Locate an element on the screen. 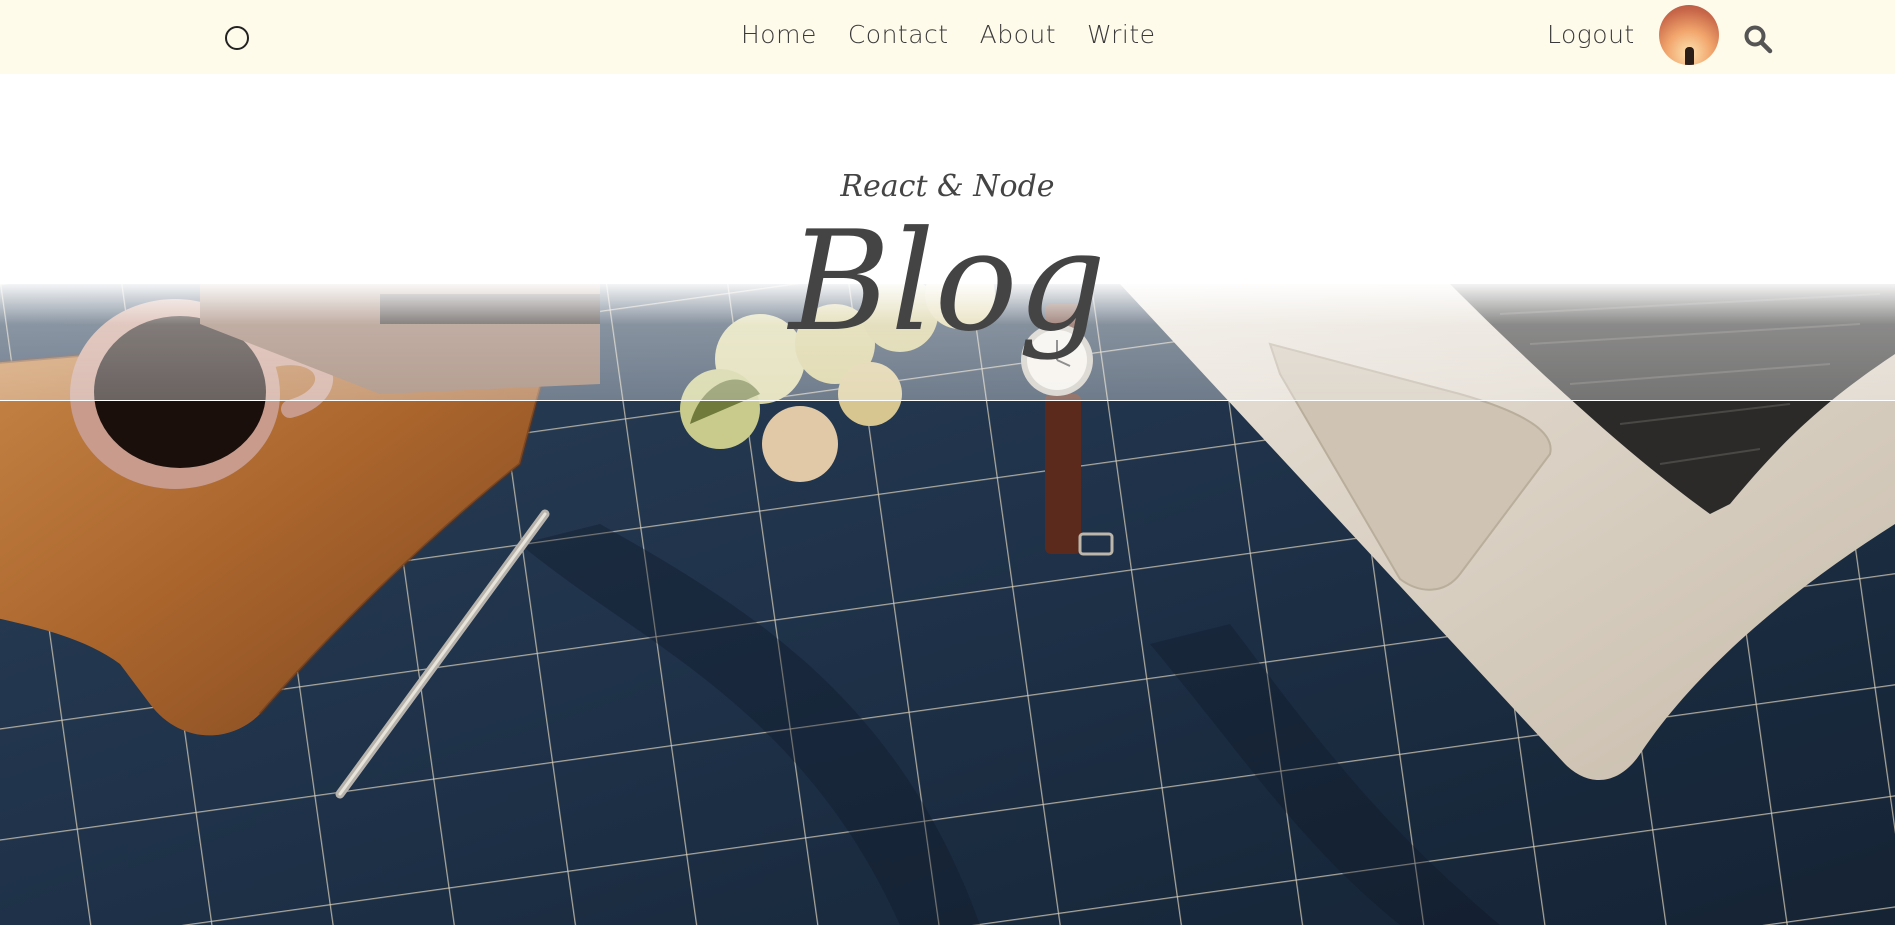  nav-link-home: Home is located at coordinates (779, 34).